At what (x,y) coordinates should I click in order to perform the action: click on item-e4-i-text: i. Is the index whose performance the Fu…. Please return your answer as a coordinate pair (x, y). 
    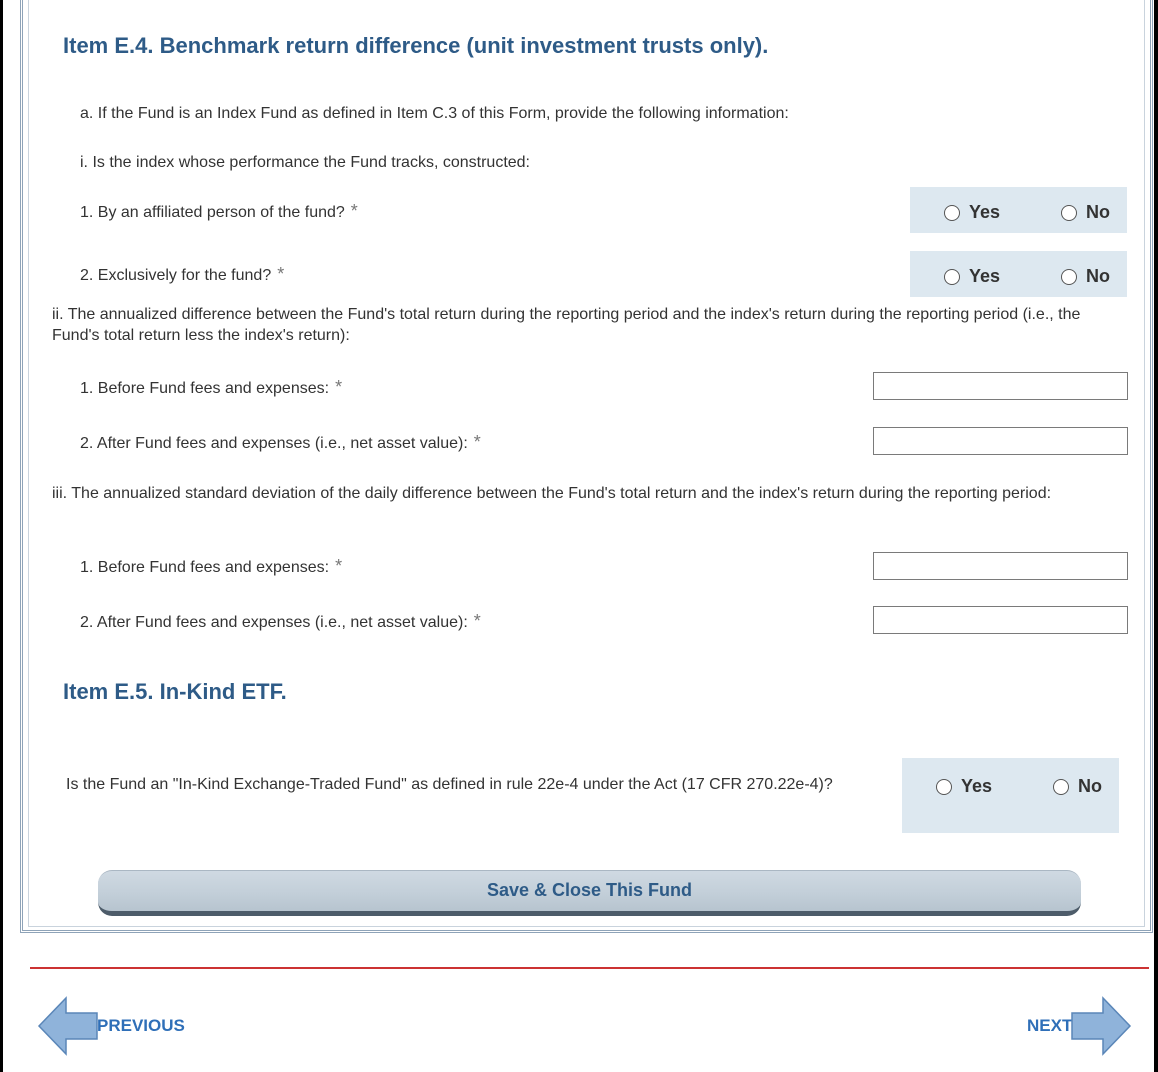
    Looking at the image, I should click on (305, 162).